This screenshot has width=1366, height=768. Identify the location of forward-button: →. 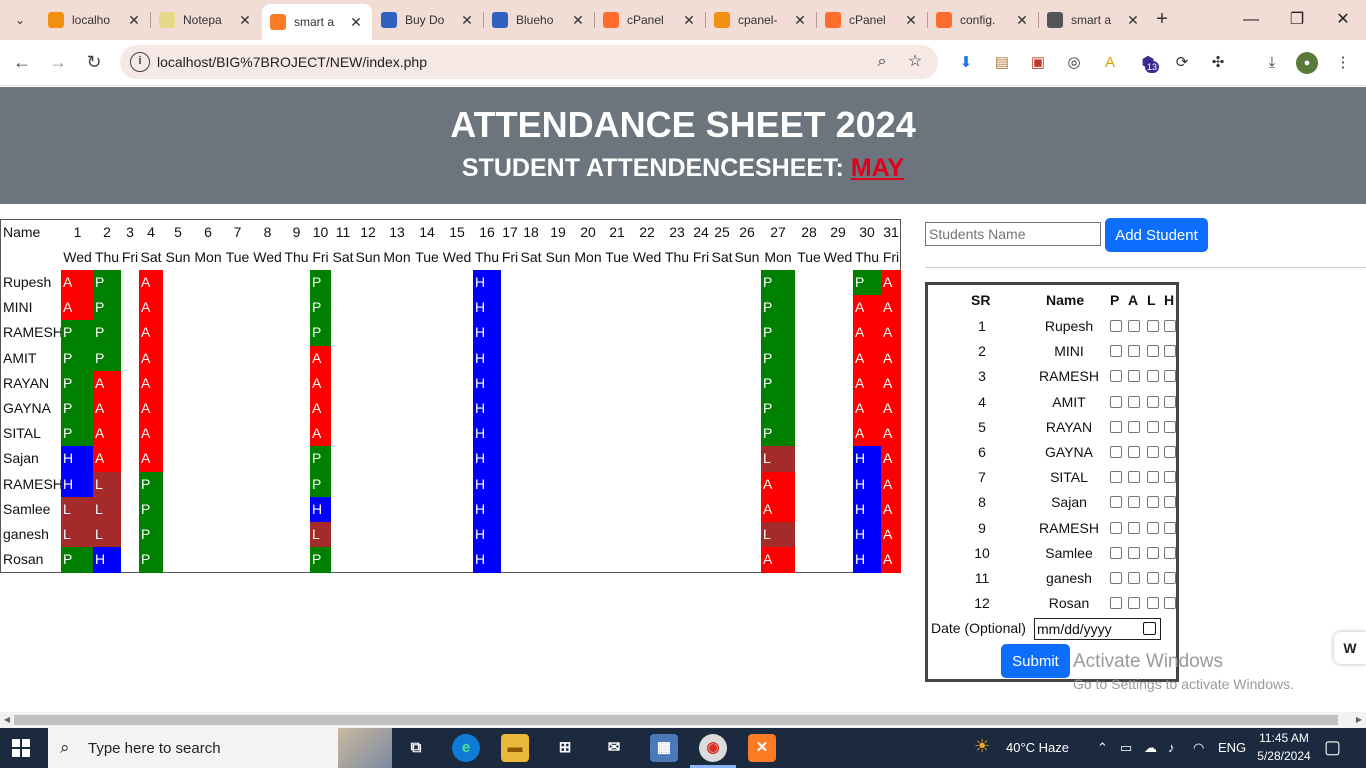
(58, 62).